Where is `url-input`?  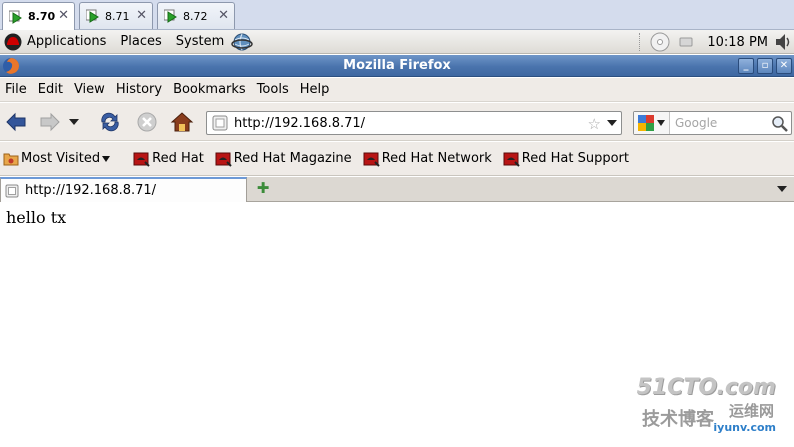 url-input is located at coordinates (404, 123).